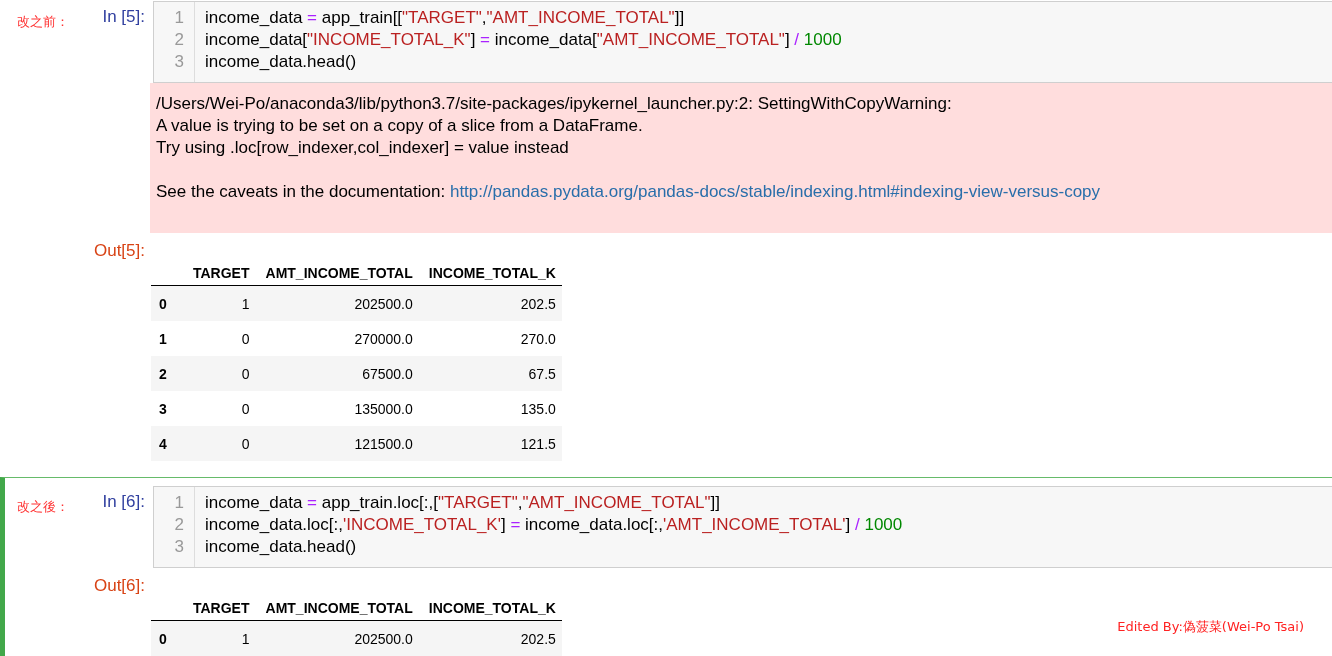 This screenshot has width=1332, height=656. I want to click on signature-text: Edited By:偽菠菜(Wei-Po Tsai), so click(1210, 627).